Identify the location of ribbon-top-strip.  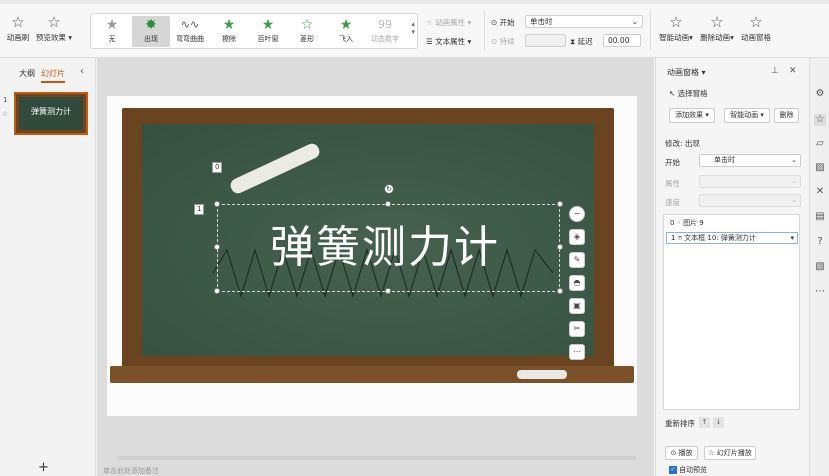
(414, 2).